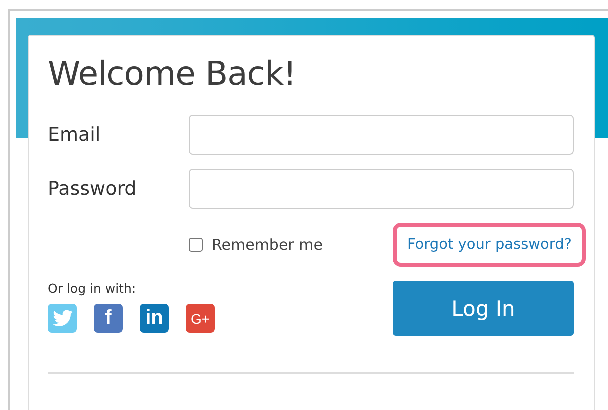 Image resolution: width=608 pixels, height=410 pixels. What do you see at coordinates (173, 73) in the screenshot?
I see `page-title: Welcome Back!` at bounding box center [173, 73].